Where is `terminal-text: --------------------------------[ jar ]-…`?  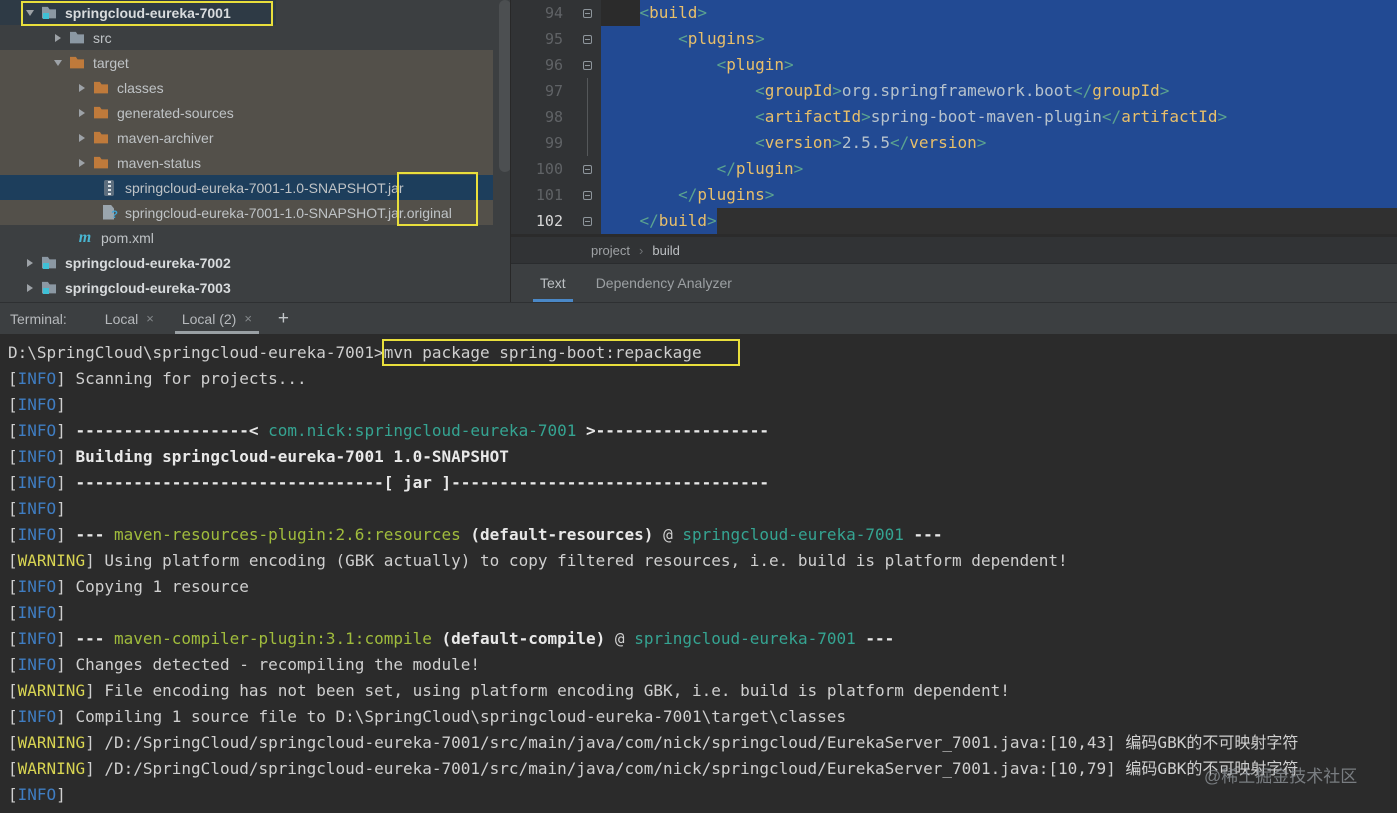
terminal-text: --------------------------------[ jar ]-… is located at coordinates (422, 482).